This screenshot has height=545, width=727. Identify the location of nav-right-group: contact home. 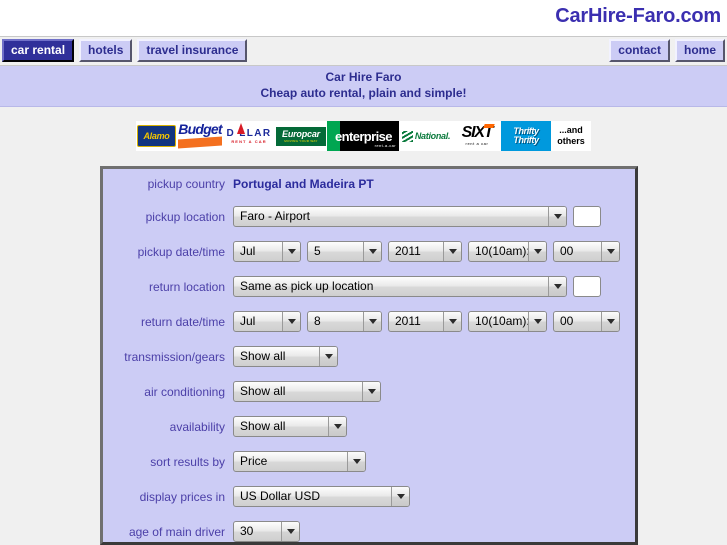
(667, 50).